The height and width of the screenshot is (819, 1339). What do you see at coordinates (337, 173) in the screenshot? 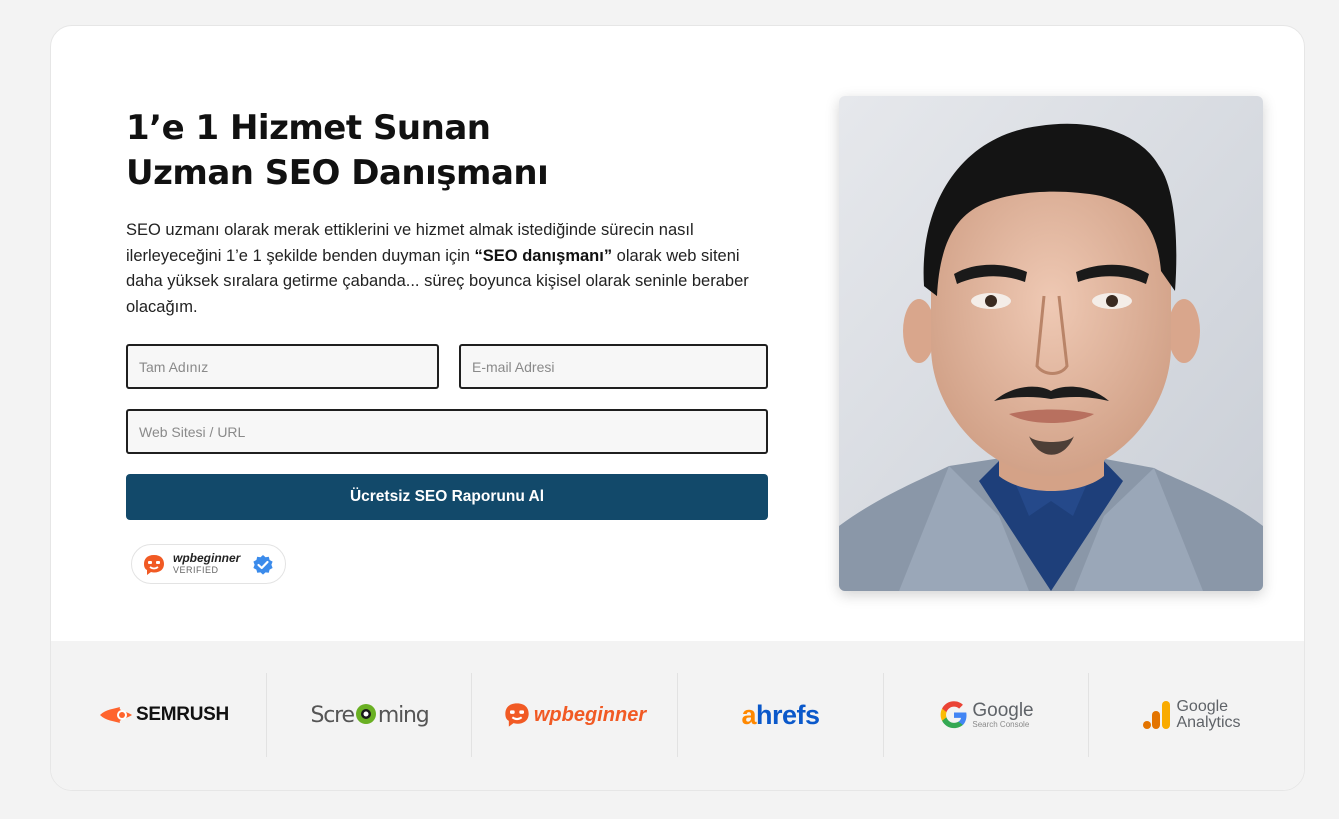
I see `page-title-line2: Uzman SEO Danışmanı` at bounding box center [337, 173].